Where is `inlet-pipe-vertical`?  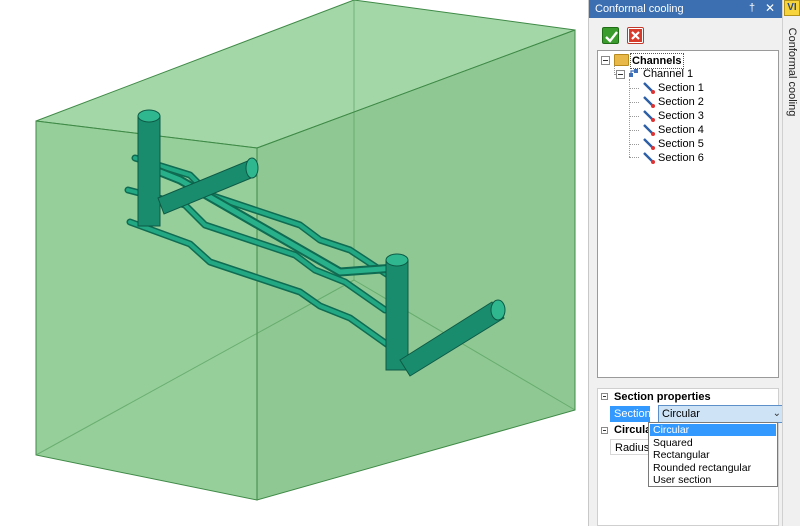 inlet-pipe-vertical is located at coordinates (149, 171).